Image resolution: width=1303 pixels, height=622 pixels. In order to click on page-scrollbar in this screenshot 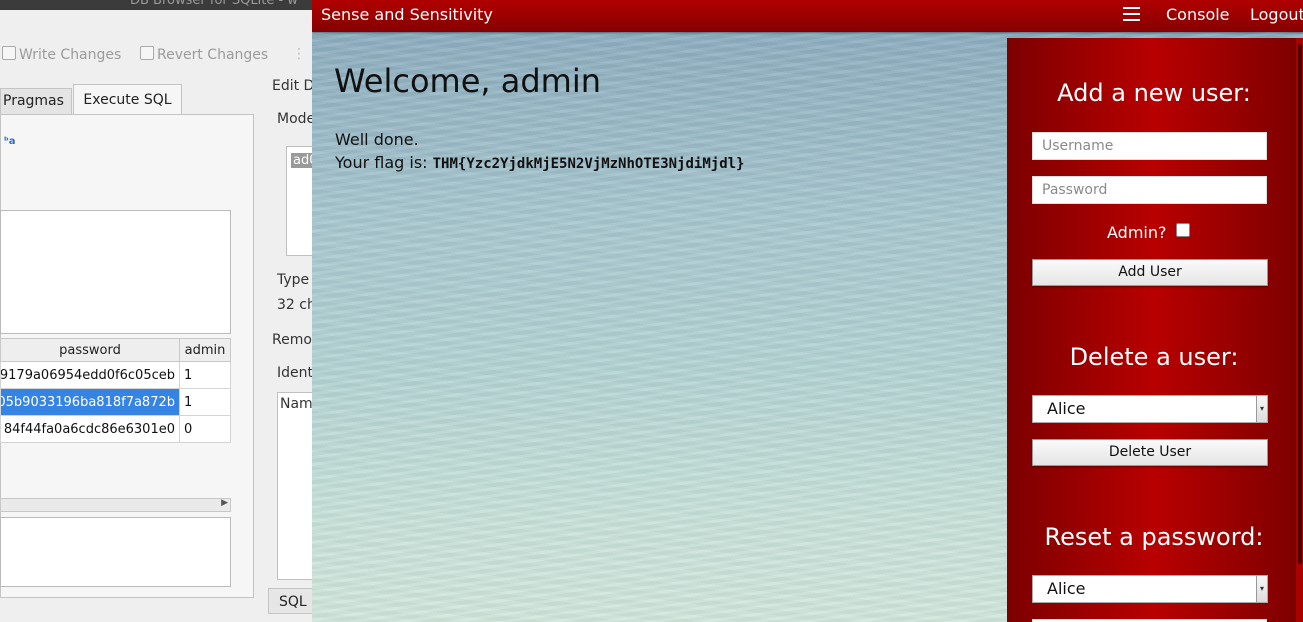, I will do `click(1299, 330)`.